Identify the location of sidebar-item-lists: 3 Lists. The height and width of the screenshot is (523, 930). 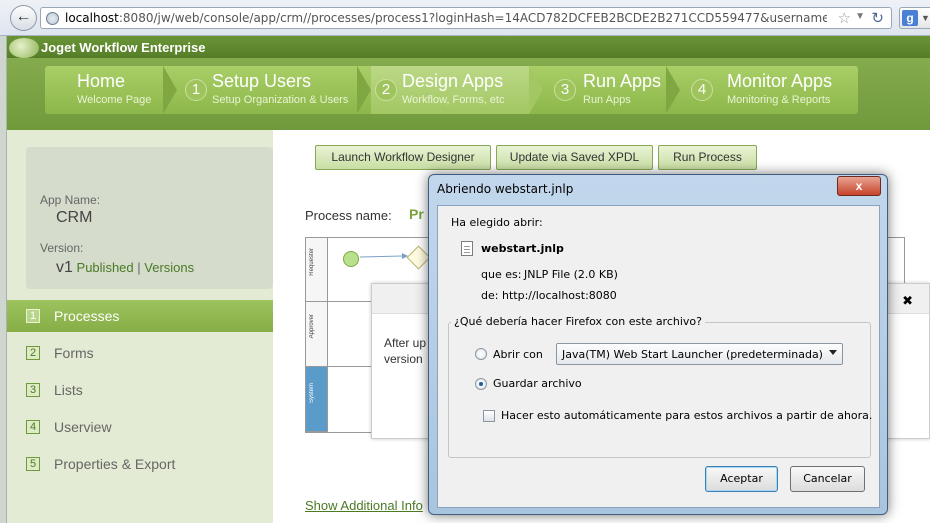
(140, 390).